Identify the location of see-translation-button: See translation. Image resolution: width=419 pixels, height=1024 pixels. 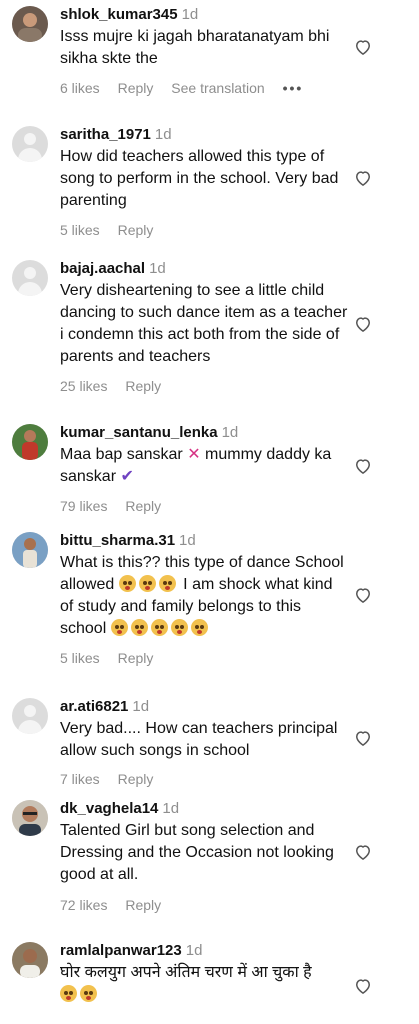
(217, 88).